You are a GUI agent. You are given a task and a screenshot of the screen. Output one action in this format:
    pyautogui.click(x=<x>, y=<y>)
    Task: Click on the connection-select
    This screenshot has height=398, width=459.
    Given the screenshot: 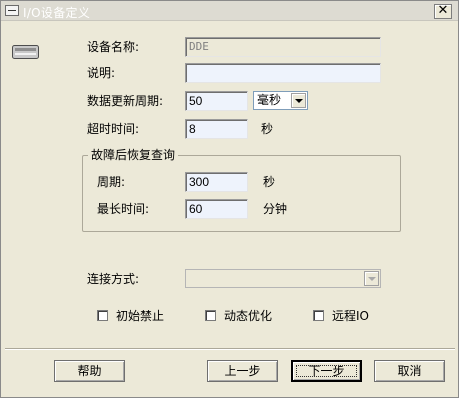 What is the action you would take?
    pyautogui.click(x=283, y=278)
    